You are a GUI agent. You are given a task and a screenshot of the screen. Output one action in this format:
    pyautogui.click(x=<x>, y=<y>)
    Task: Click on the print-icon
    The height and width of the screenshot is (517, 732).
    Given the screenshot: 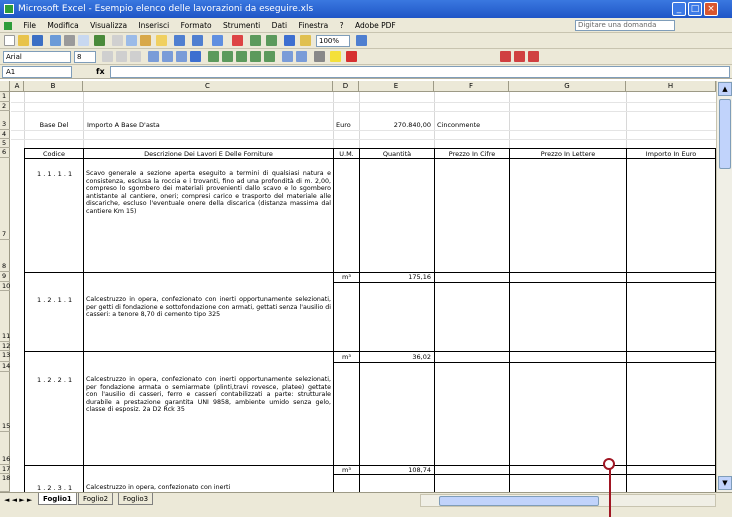 What is the action you would take?
    pyautogui.click(x=69, y=40)
    